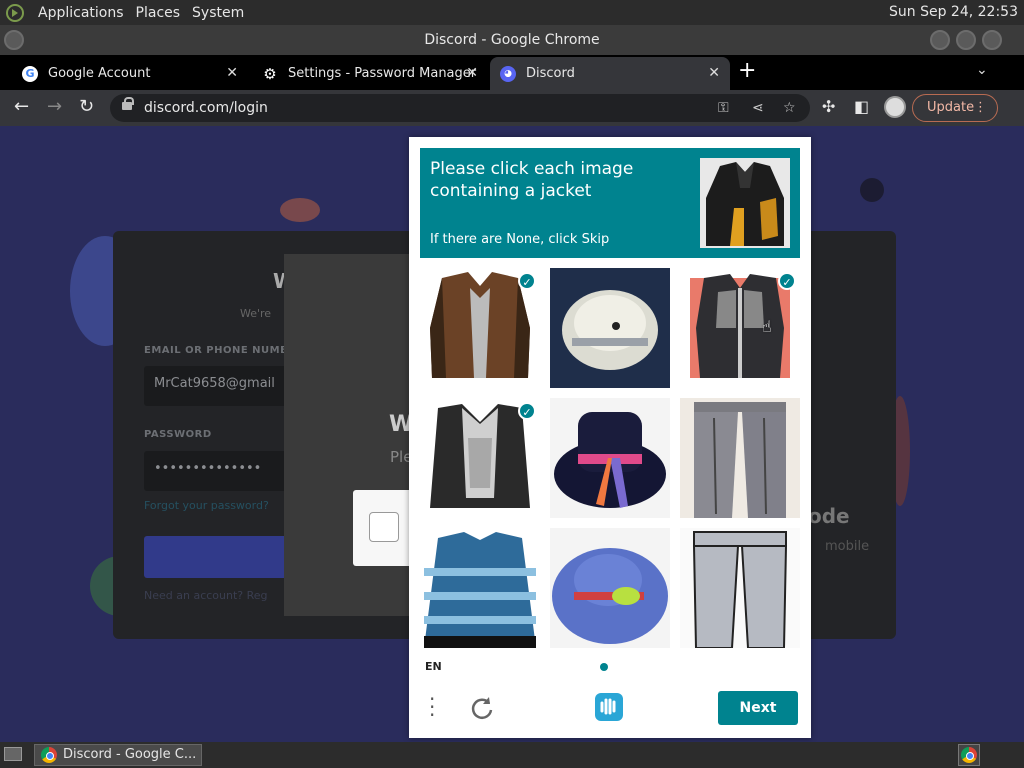 The height and width of the screenshot is (768, 1024). What do you see at coordinates (432, 707) in the screenshot?
I see `more-options-icon: · · ·` at bounding box center [432, 707].